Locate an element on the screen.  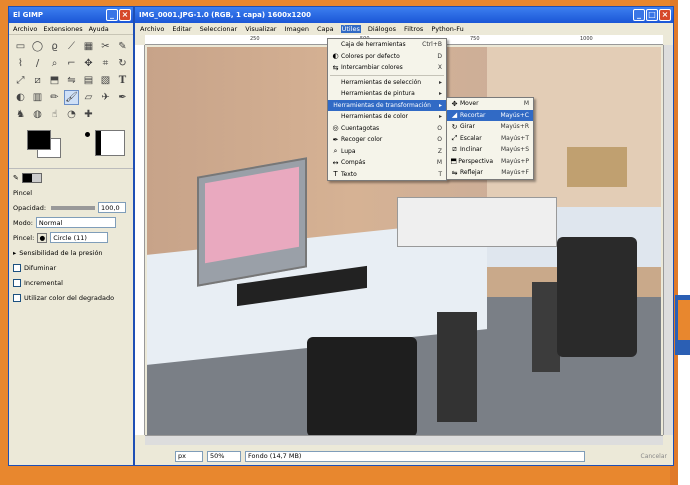
menu-item: ✥ Mover M is located at coordinates (490, 104).